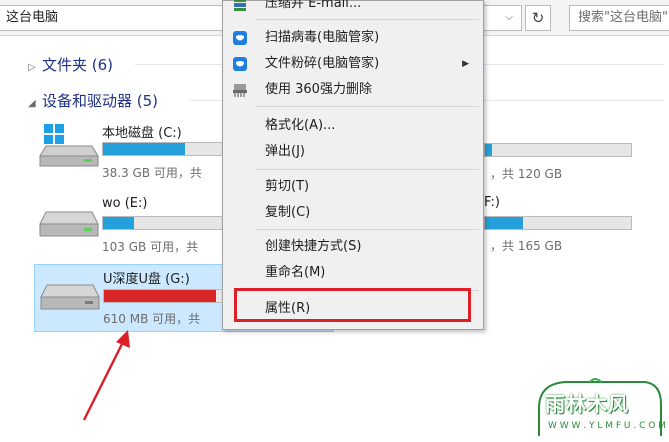  What do you see at coordinates (295, 272) in the screenshot?
I see `menu-item-label: 重命名(M)` at bounding box center [295, 272].